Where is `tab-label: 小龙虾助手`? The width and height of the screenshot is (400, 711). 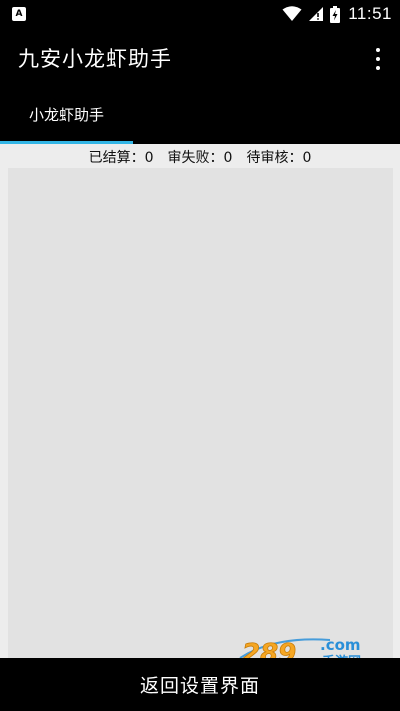 tab-label: 小龙虾助手 is located at coordinates (66, 115).